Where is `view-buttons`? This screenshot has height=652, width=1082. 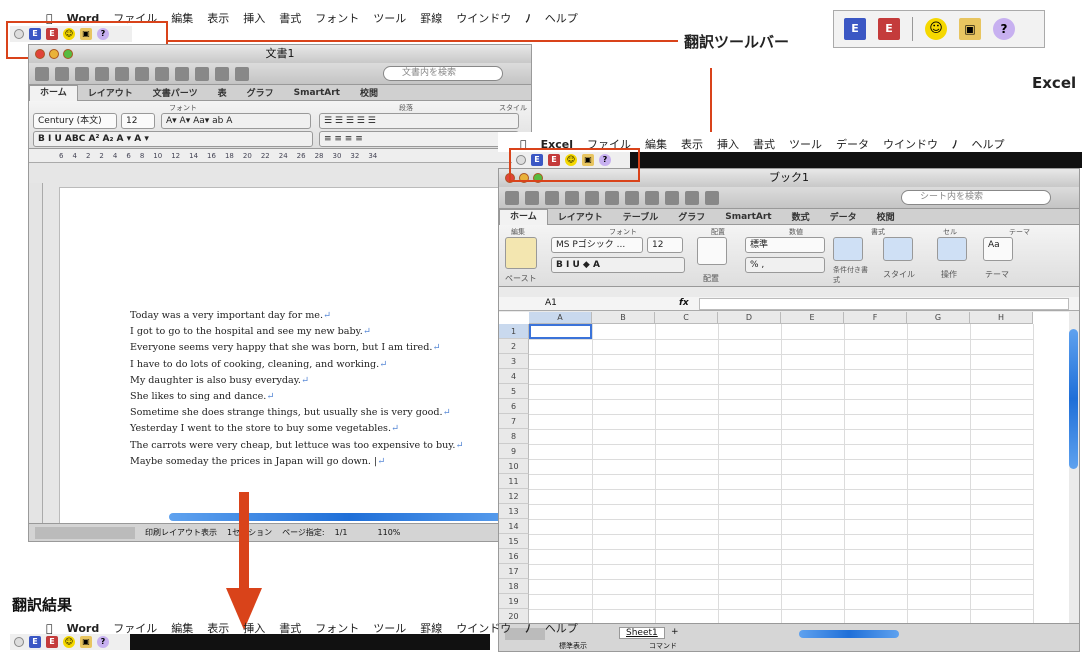
view-buttons is located at coordinates (85, 532).